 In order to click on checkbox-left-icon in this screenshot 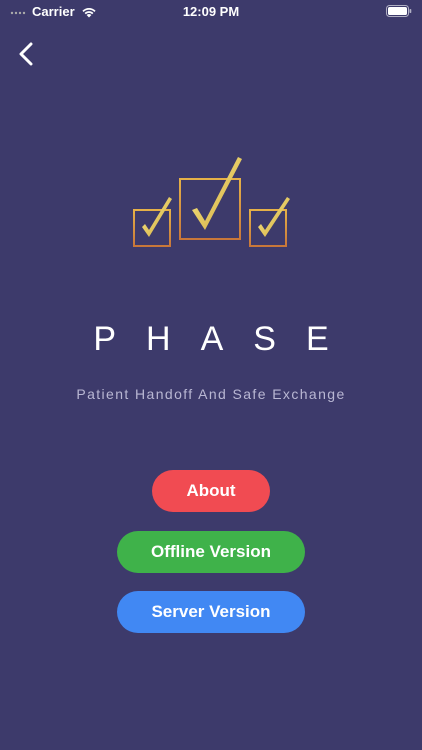, I will do `click(152, 222)`.